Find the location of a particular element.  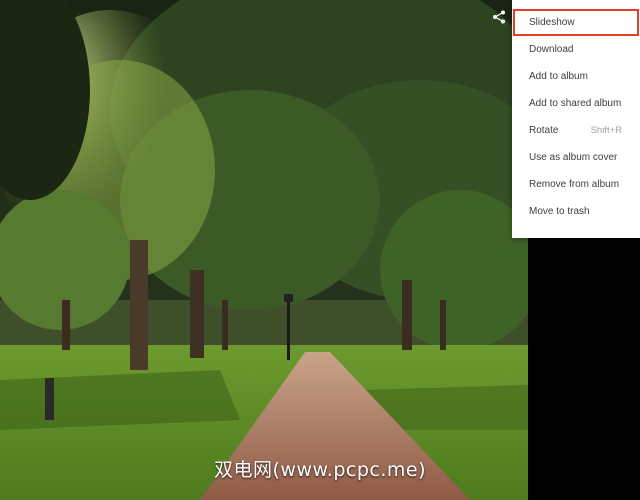

menu-item-add-to-shared-album: Add to shared album is located at coordinates (576, 103).